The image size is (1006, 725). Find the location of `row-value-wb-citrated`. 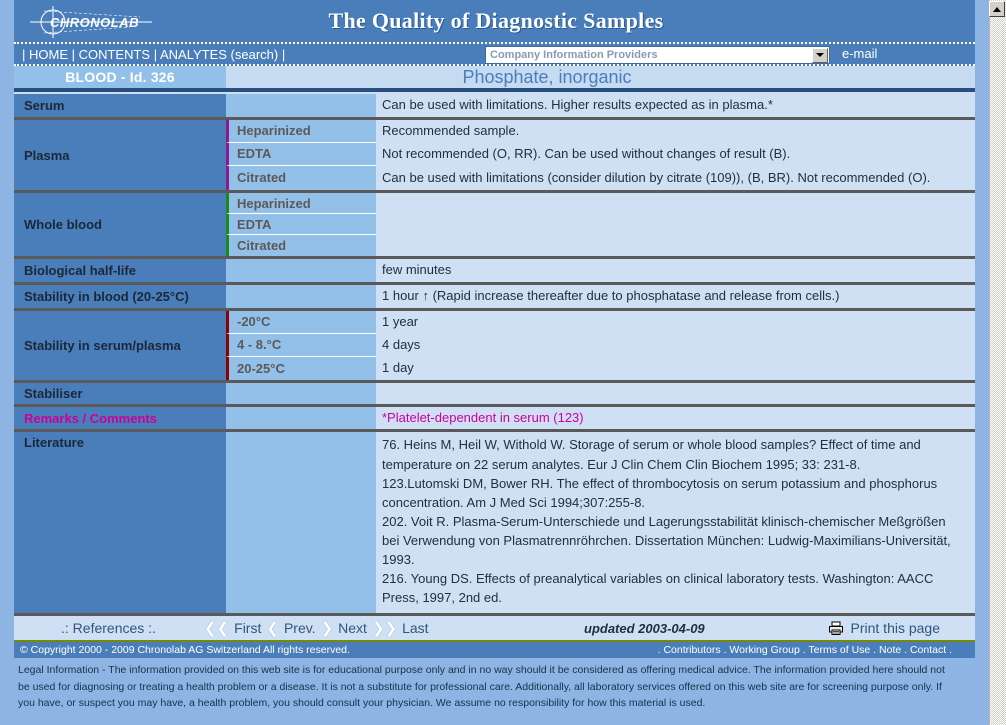

row-value-wb-citrated is located at coordinates (677, 246).